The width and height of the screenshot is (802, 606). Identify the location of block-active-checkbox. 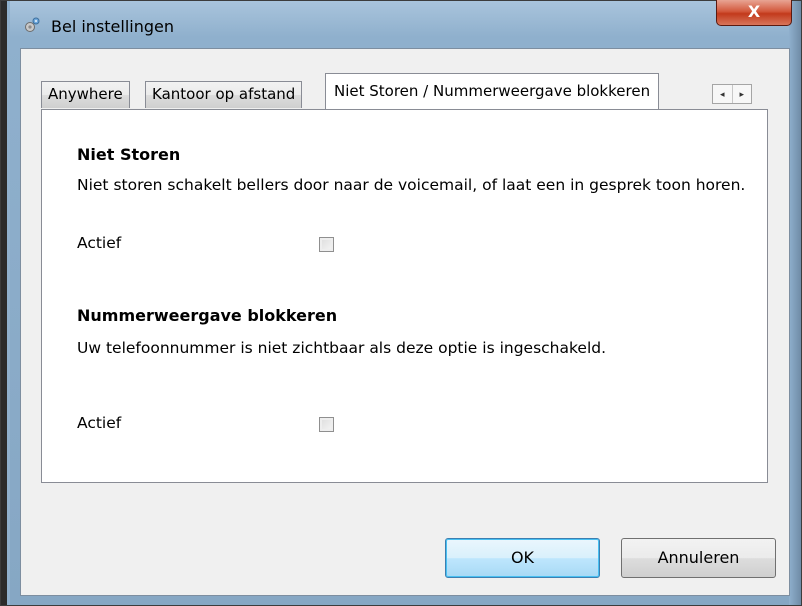
(326, 424).